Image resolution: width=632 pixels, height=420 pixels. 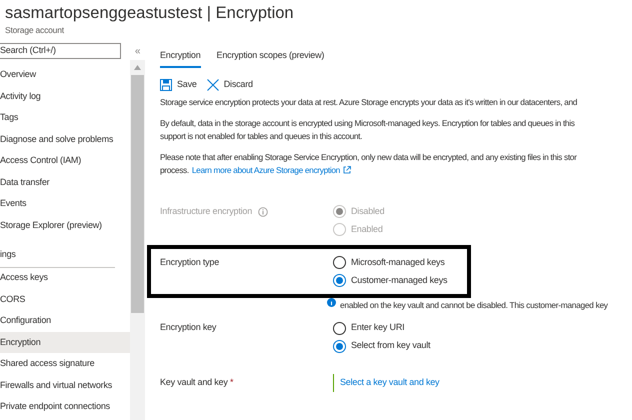 I want to click on tab: Encryption, so click(x=180, y=58).